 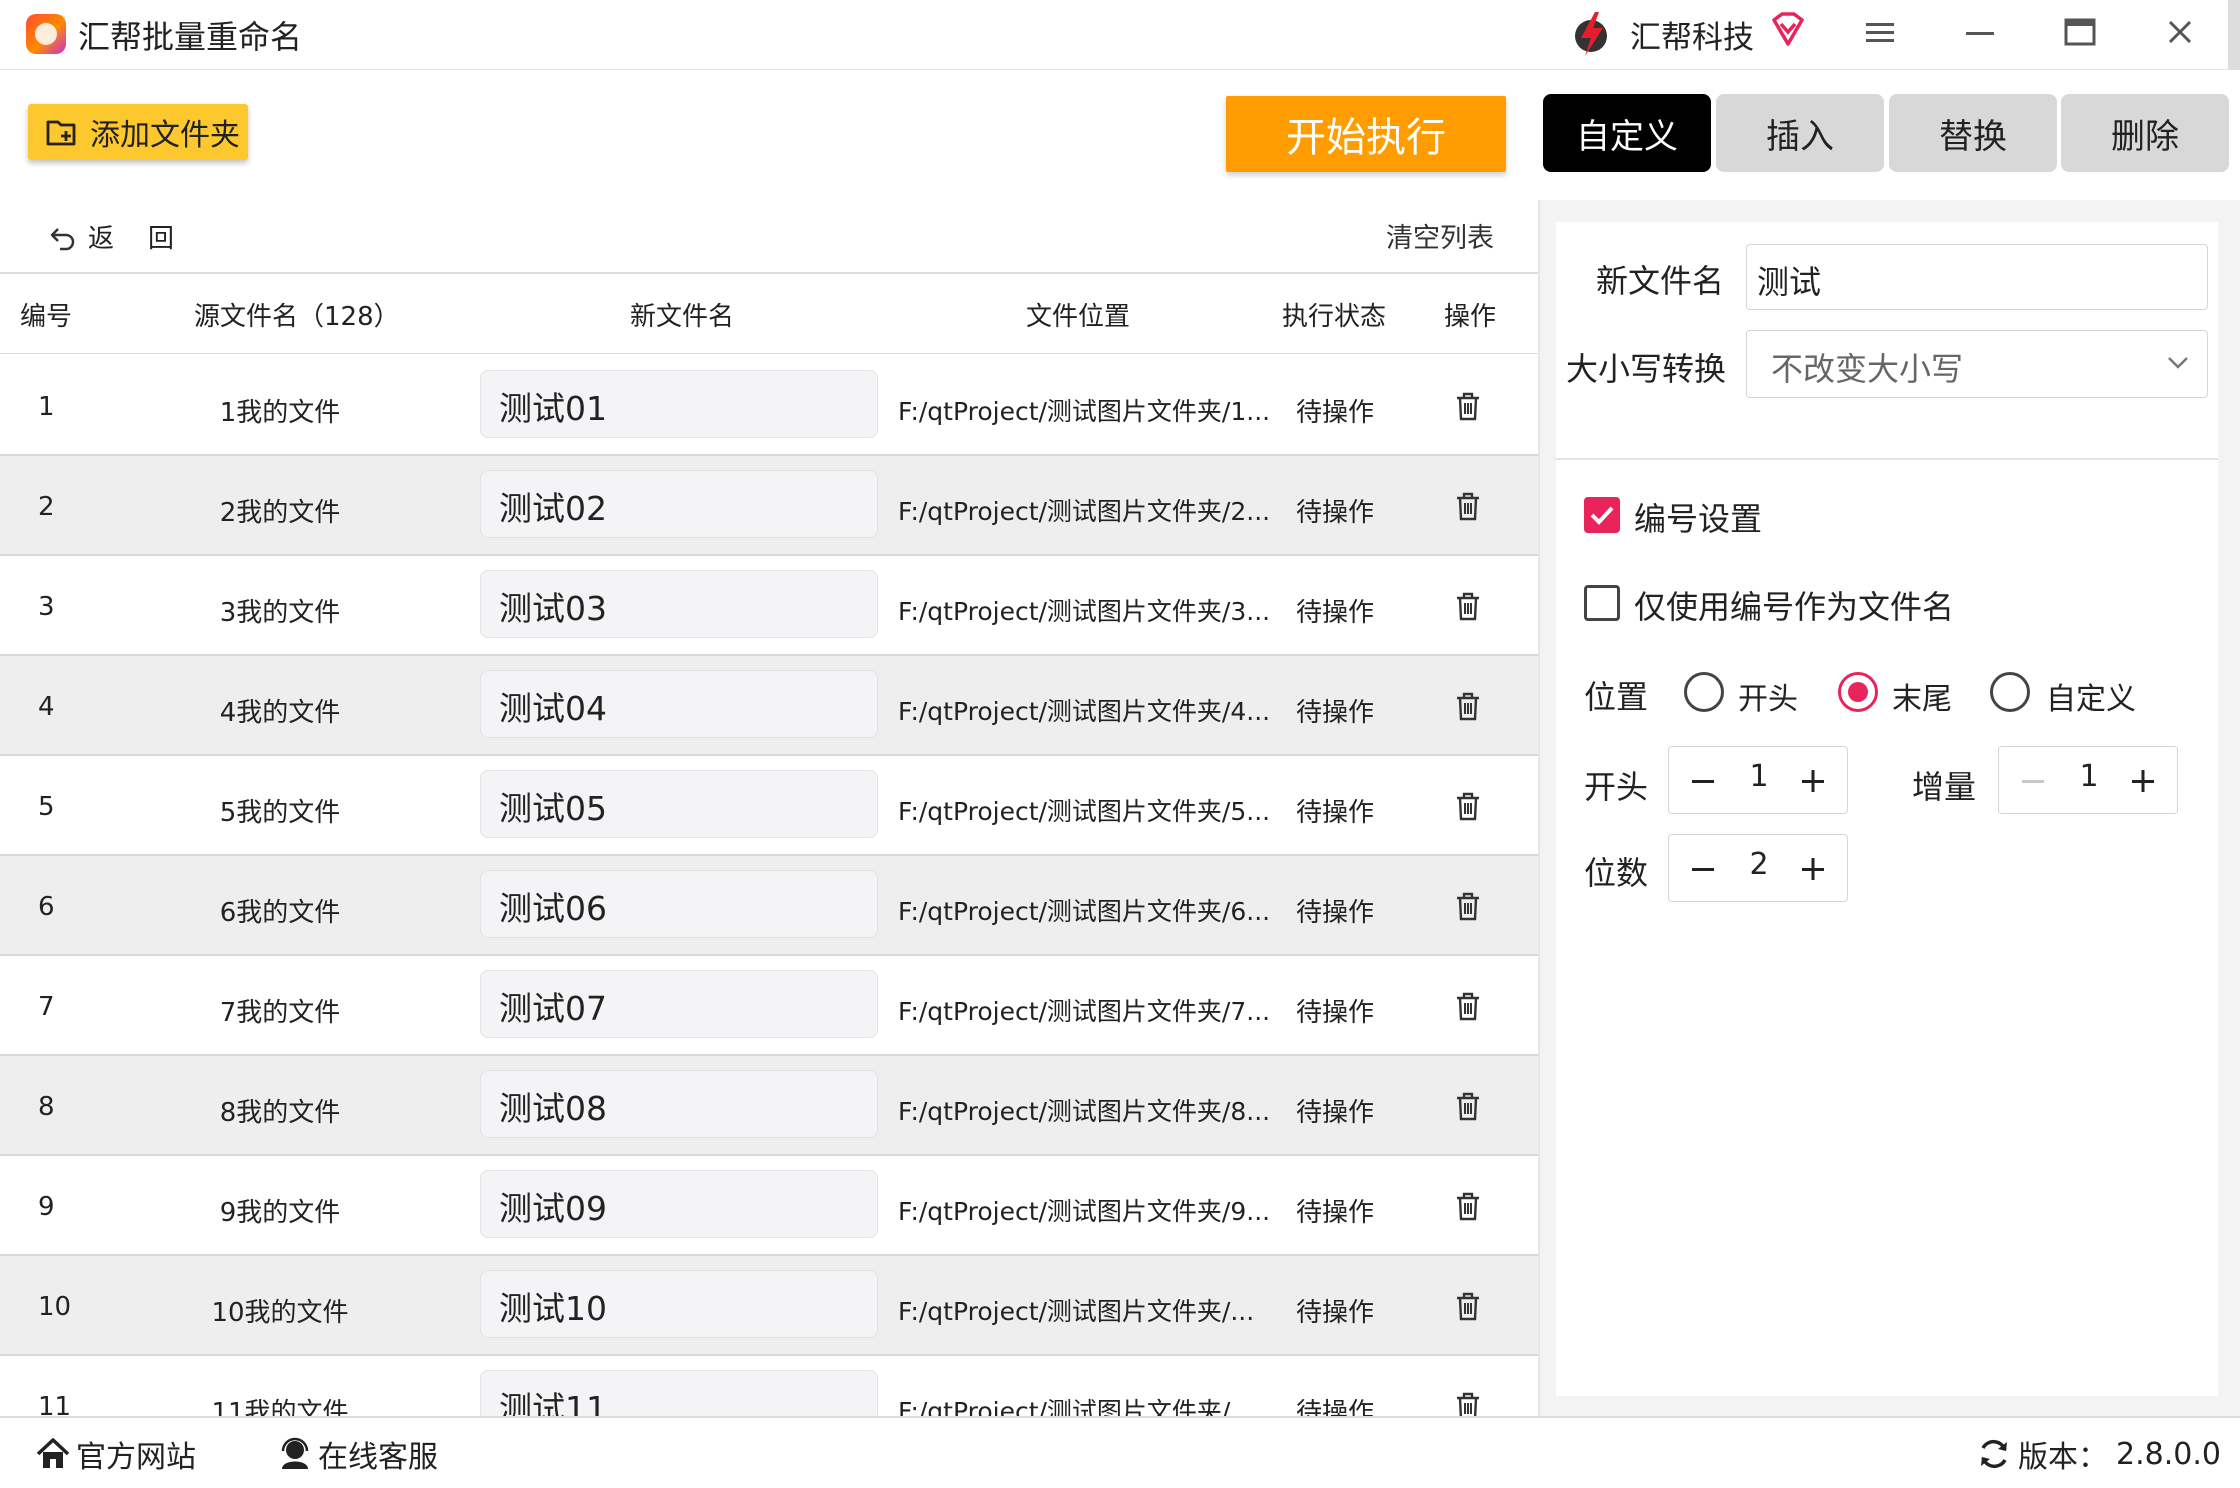 What do you see at coordinates (1616, 697) in the screenshot?
I see `position-label: 位置` at bounding box center [1616, 697].